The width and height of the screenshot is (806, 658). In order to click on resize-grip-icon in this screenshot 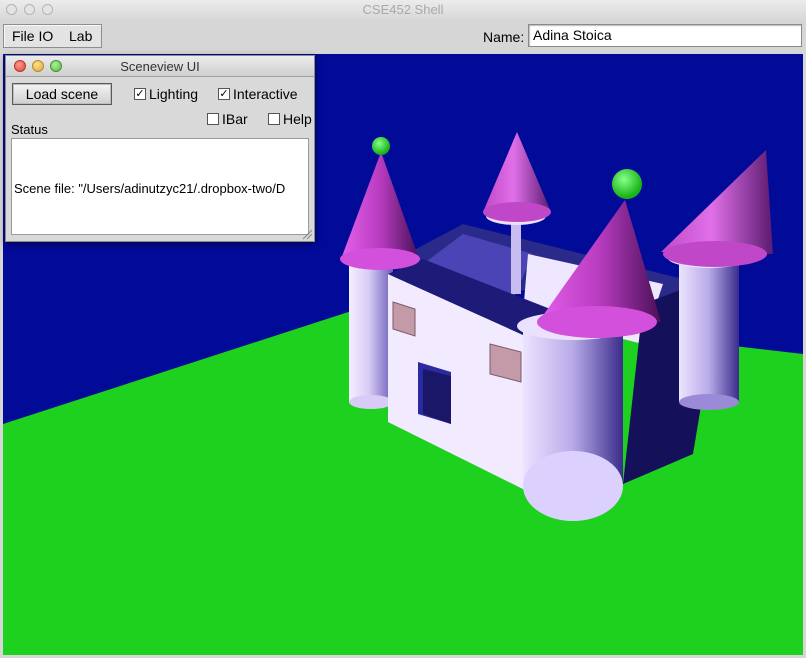, I will do `click(307, 234)`.